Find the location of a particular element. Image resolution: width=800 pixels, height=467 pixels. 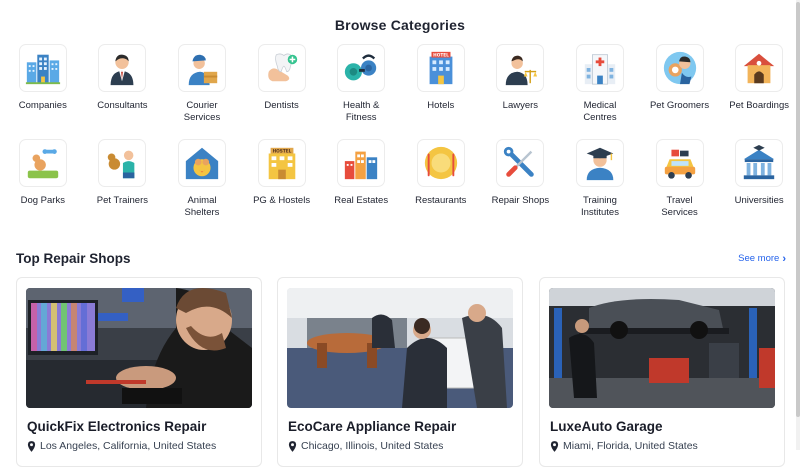

category-label: Animal Shelters is located at coordinates (202, 206).